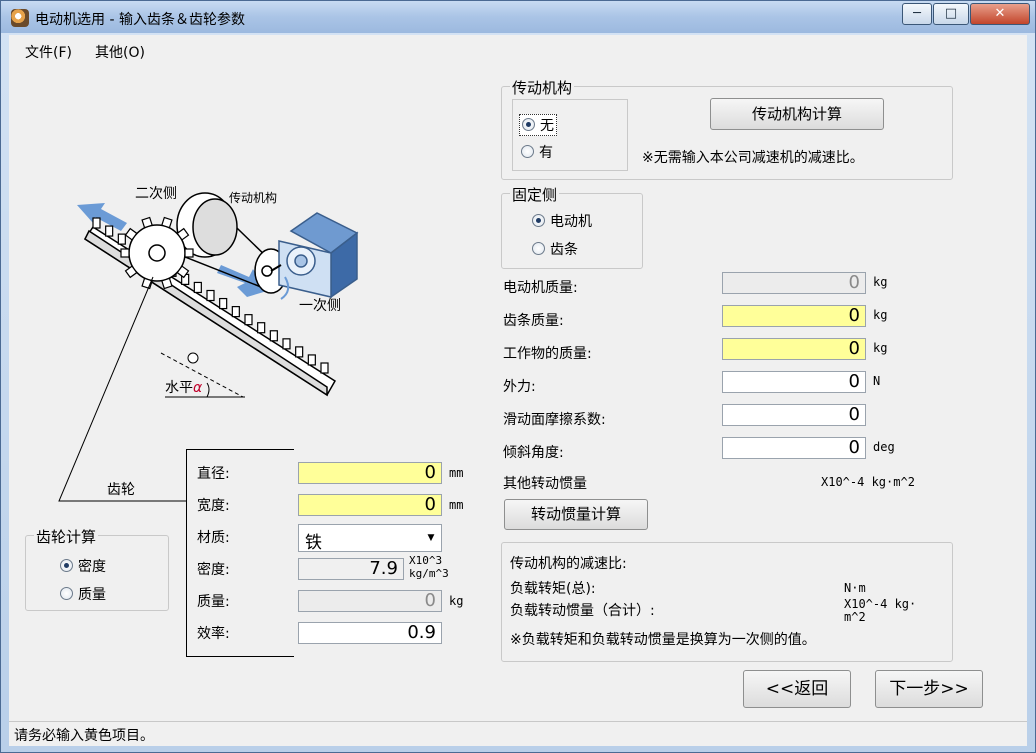  Describe the element at coordinates (855, 588) in the screenshot. I see `load-torque-unit: N·m` at that location.